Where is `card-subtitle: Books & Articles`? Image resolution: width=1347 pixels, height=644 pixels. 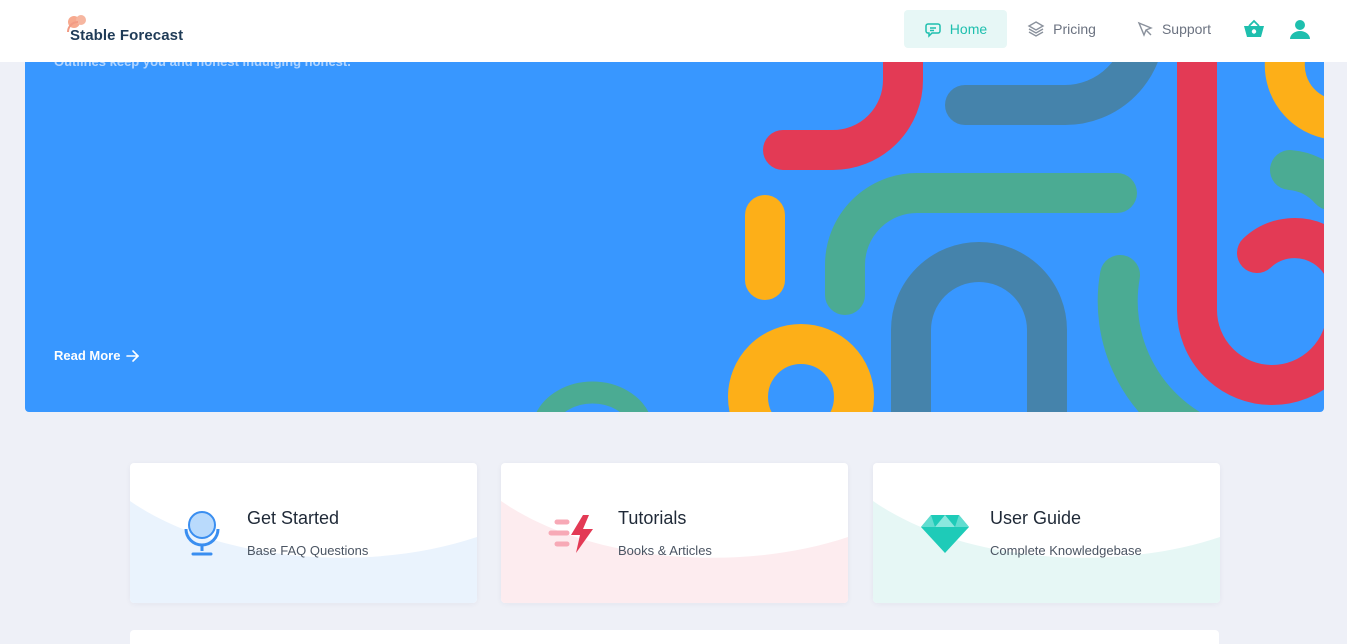
card-subtitle: Books & Articles is located at coordinates (665, 550).